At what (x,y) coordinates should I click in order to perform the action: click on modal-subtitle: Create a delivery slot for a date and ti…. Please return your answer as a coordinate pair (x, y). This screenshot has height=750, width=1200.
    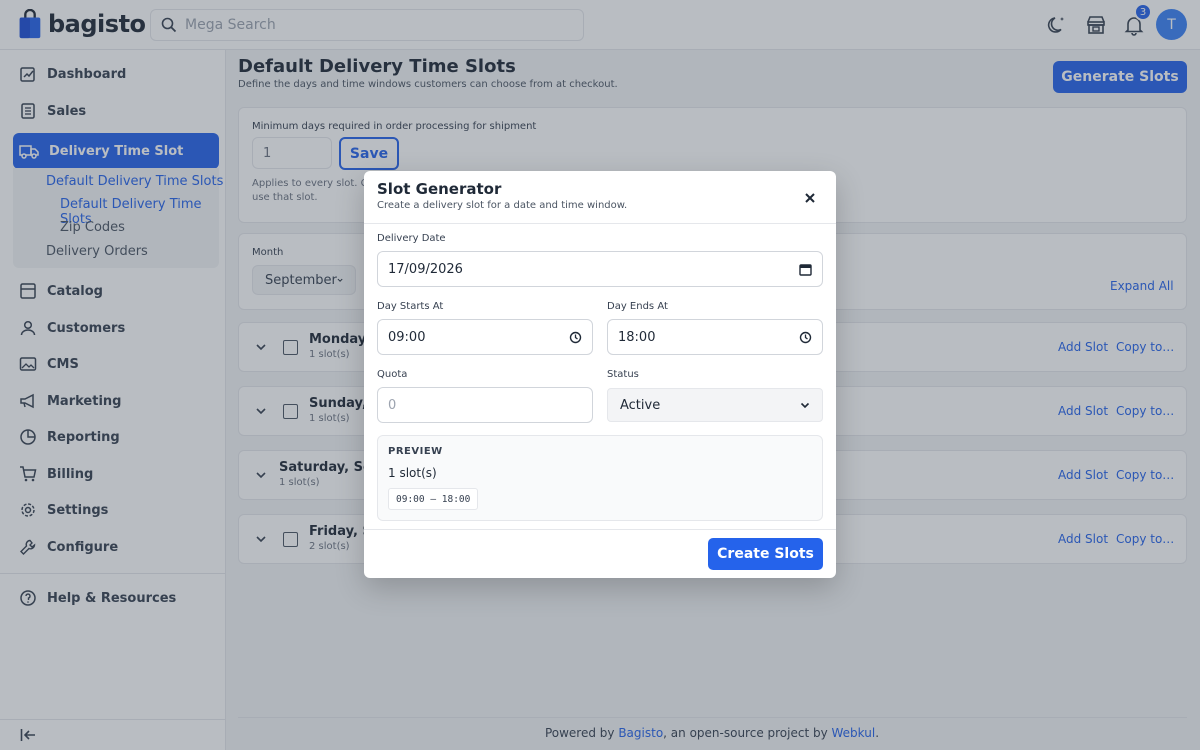
    Looking at the image, I should click on (502, 205).